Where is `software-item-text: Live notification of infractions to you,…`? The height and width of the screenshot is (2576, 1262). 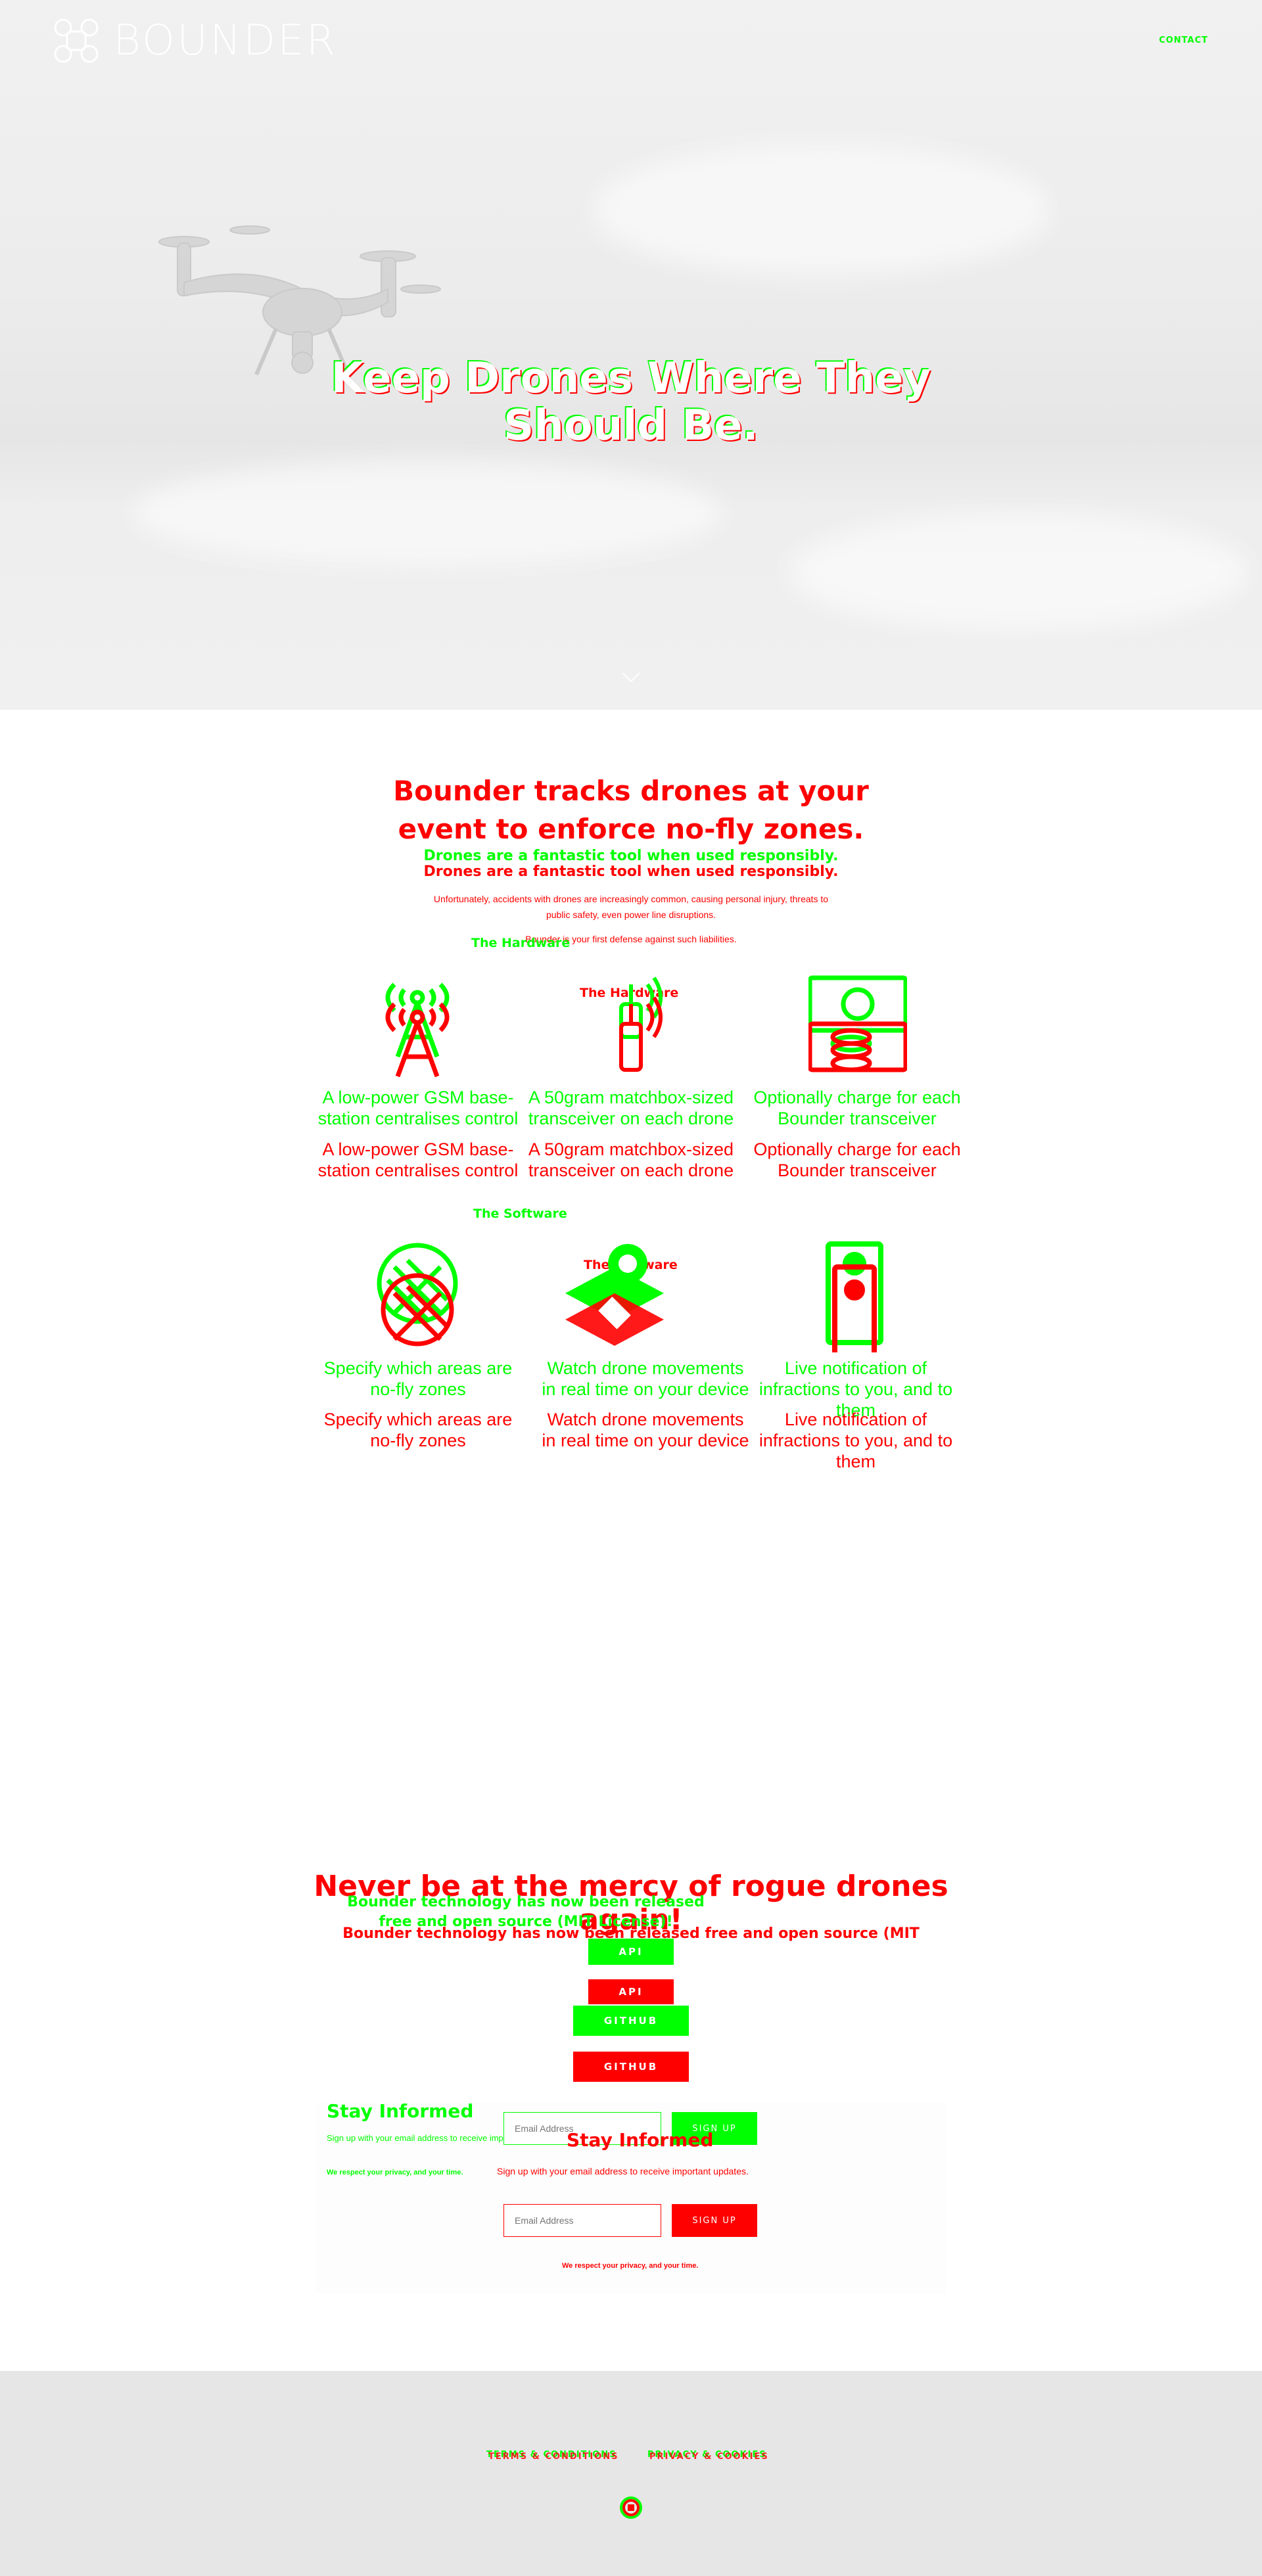 software-item-text: Live notification of infractions to you,… is located at coordinates (856, 1440).